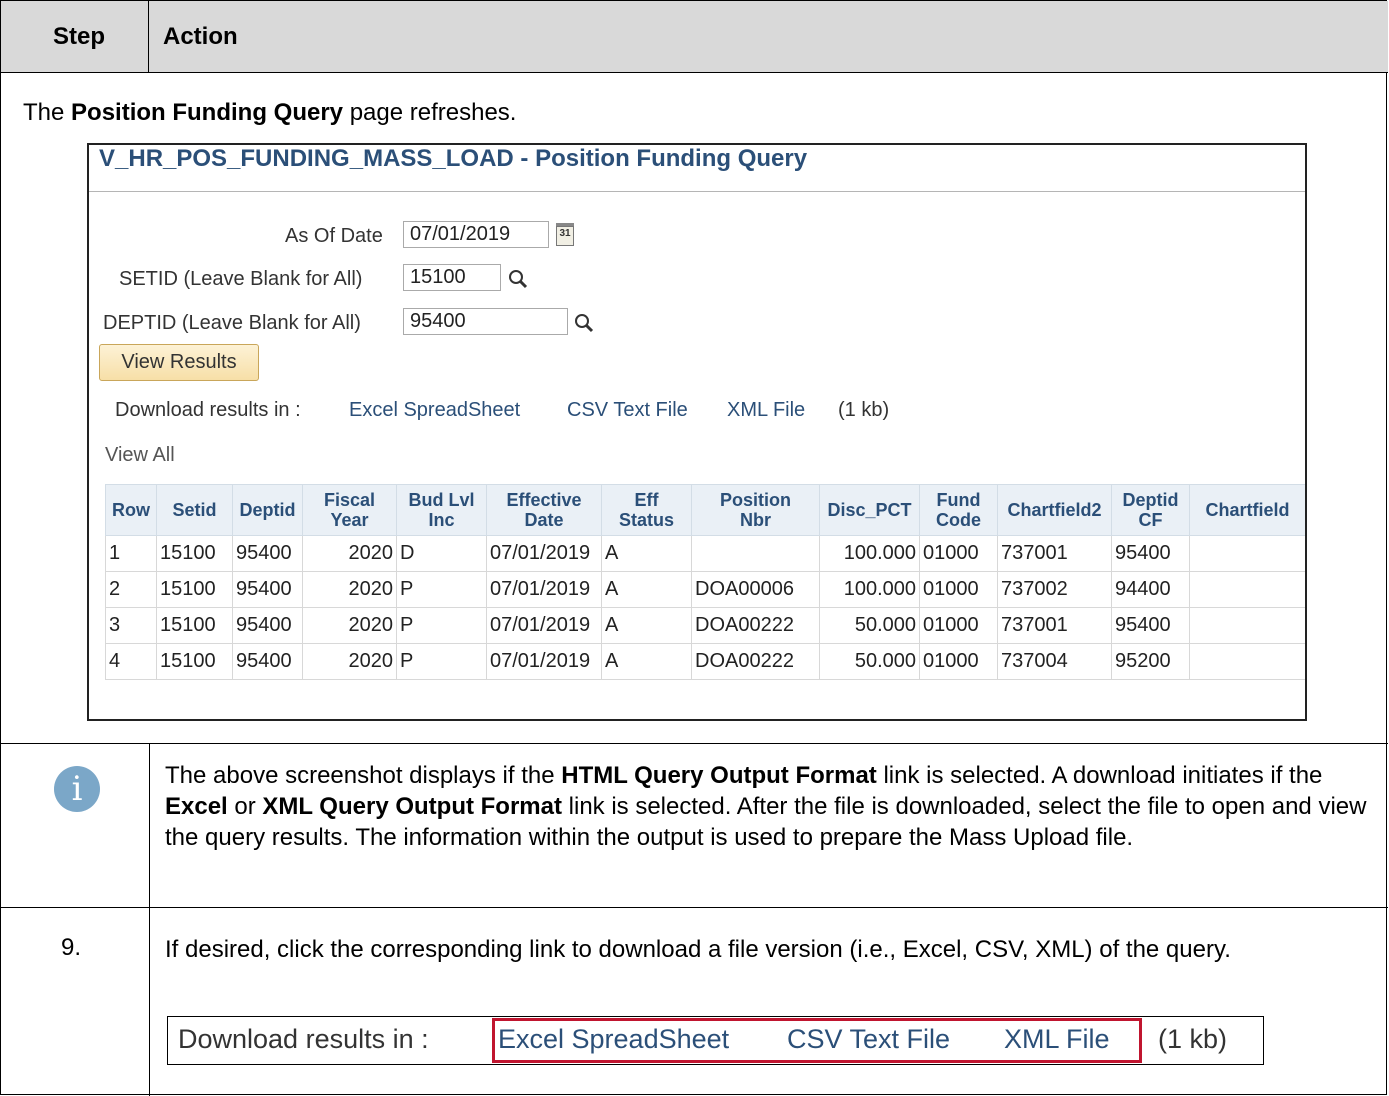  Describe the element at coordinates (434, 410) in the screenshot. I see `excel-link: Excel SpreadSheet` at that location.